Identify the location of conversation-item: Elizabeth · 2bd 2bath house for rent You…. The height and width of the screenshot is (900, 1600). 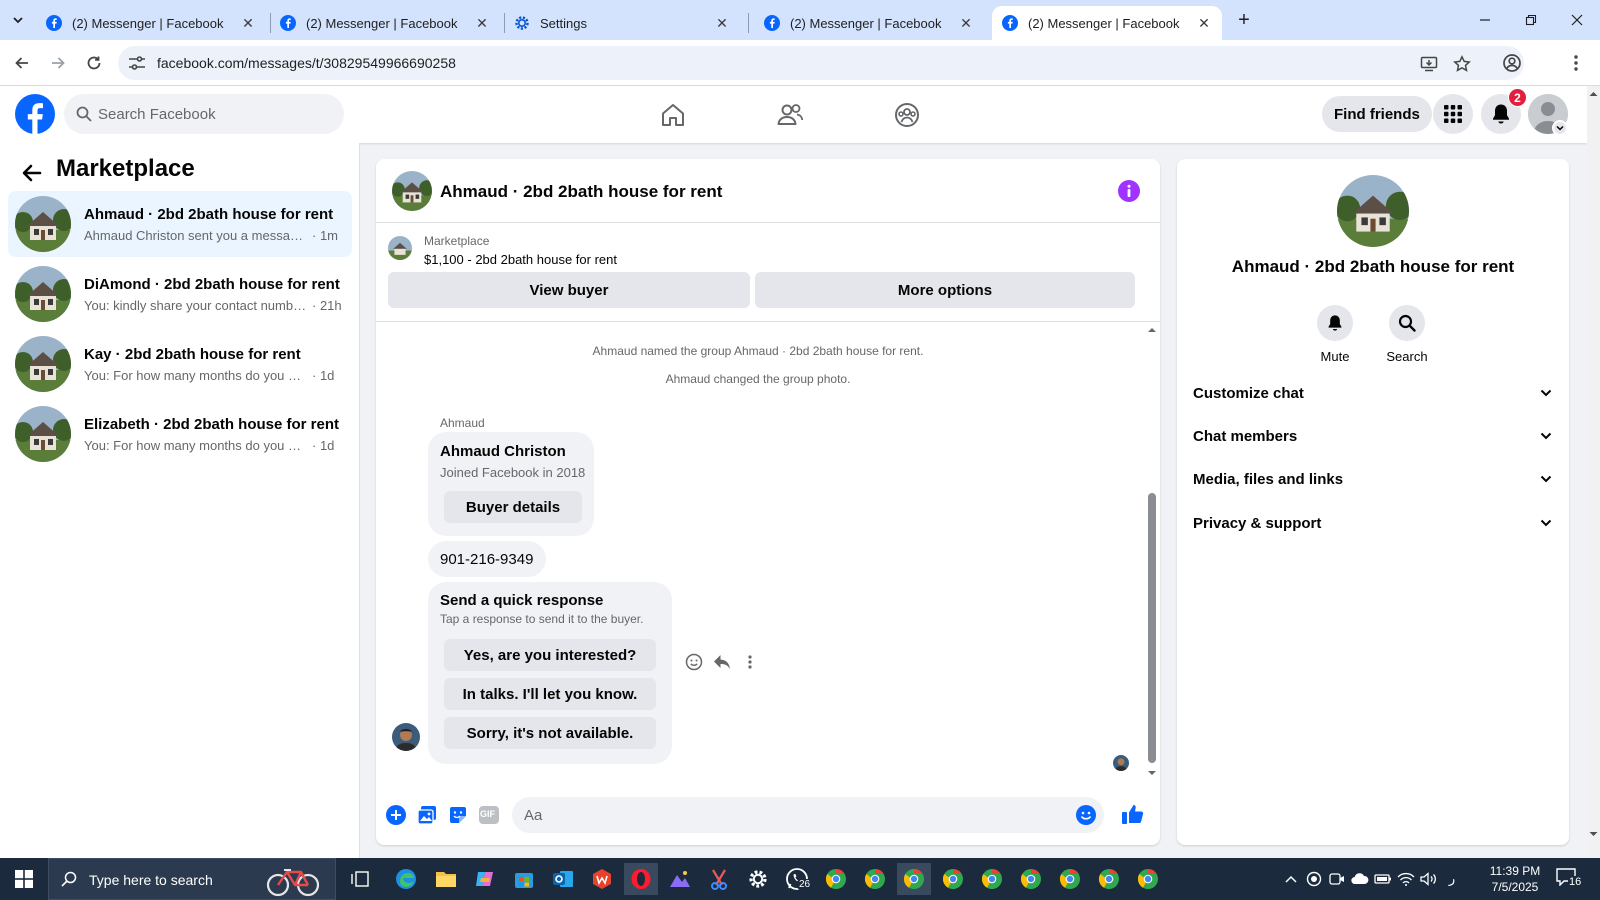
(180, 434).